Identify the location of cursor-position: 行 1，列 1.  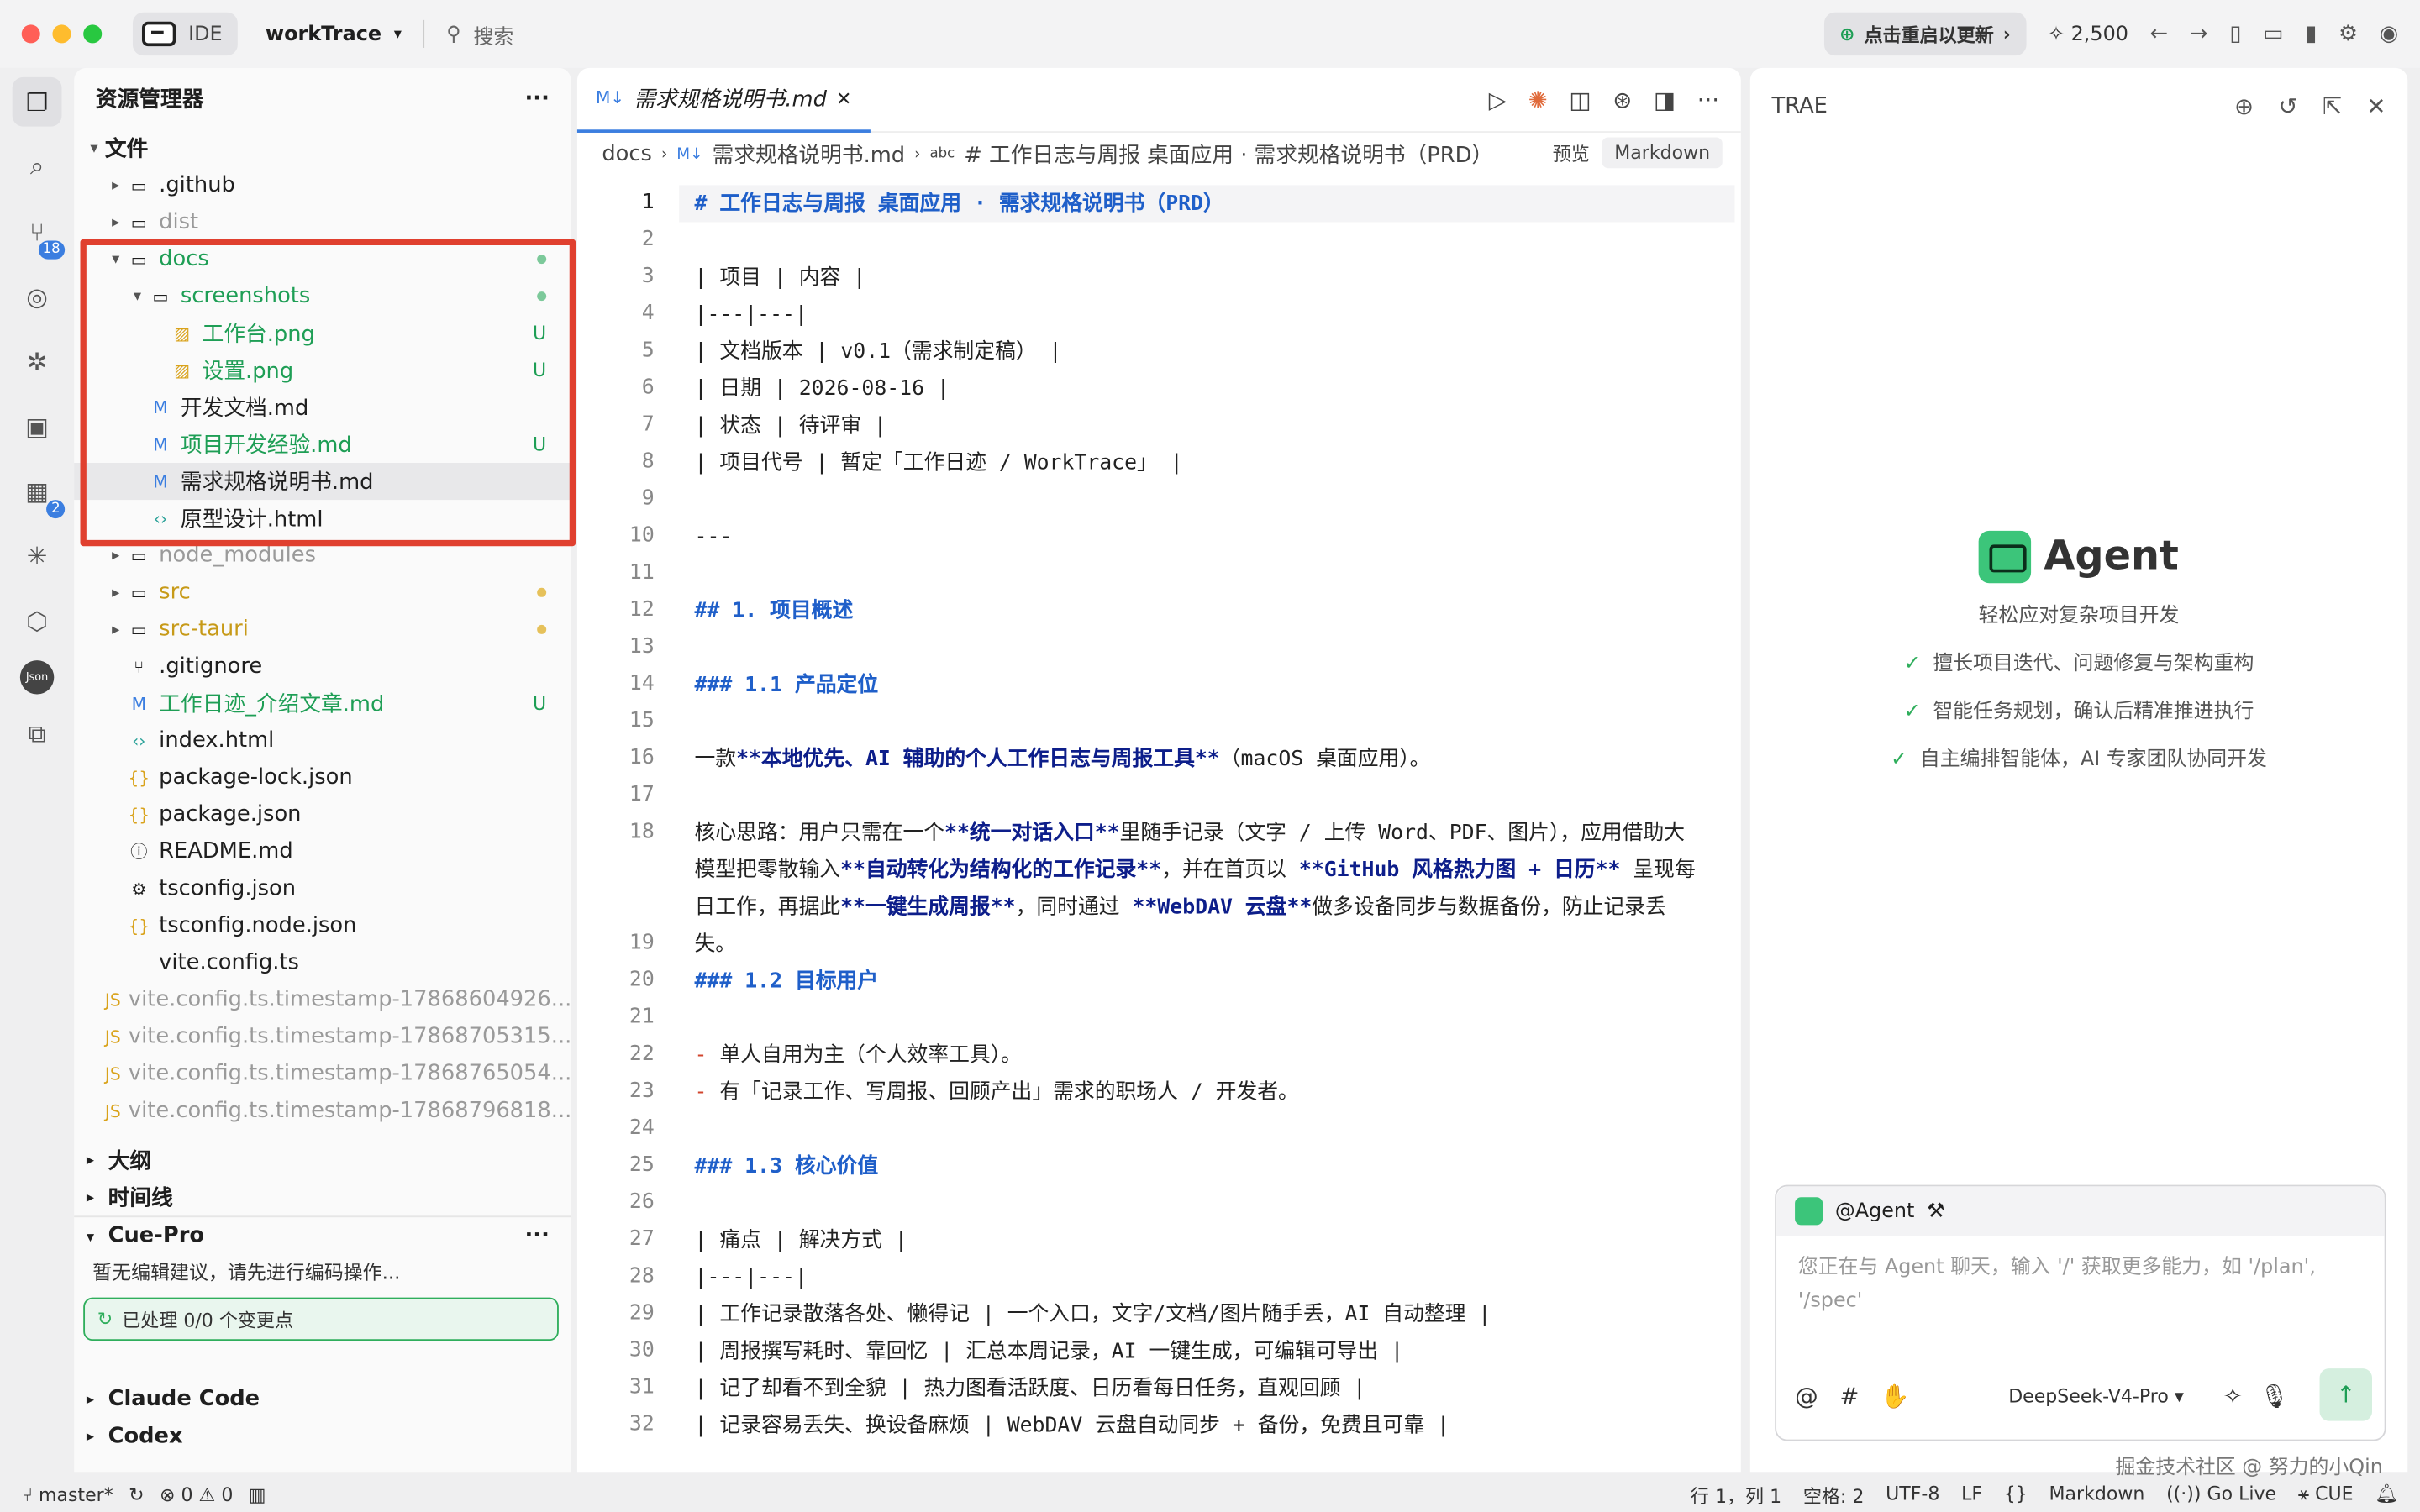
(1736, 1495).